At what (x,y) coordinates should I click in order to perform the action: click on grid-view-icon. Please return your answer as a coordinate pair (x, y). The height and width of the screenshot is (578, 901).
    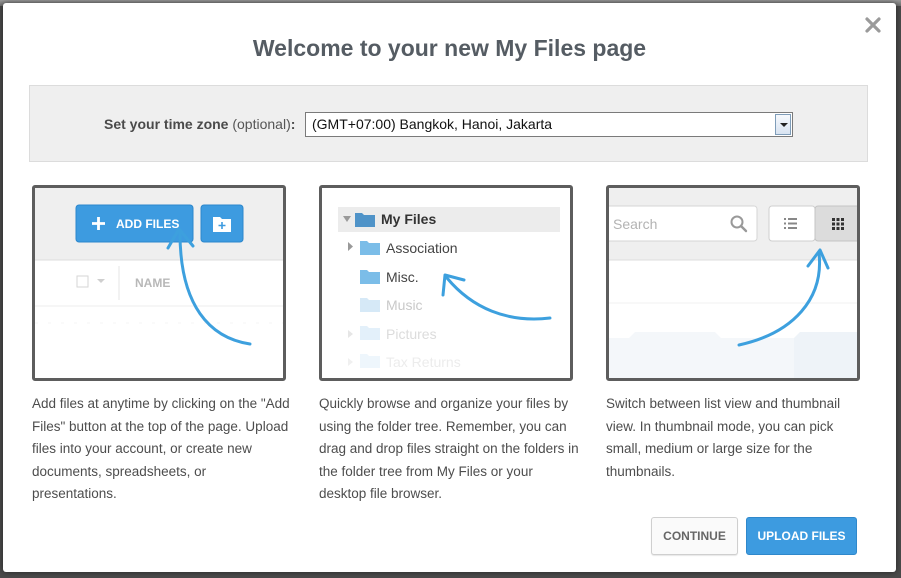
    Looking at the image, I should click on (838, 224).